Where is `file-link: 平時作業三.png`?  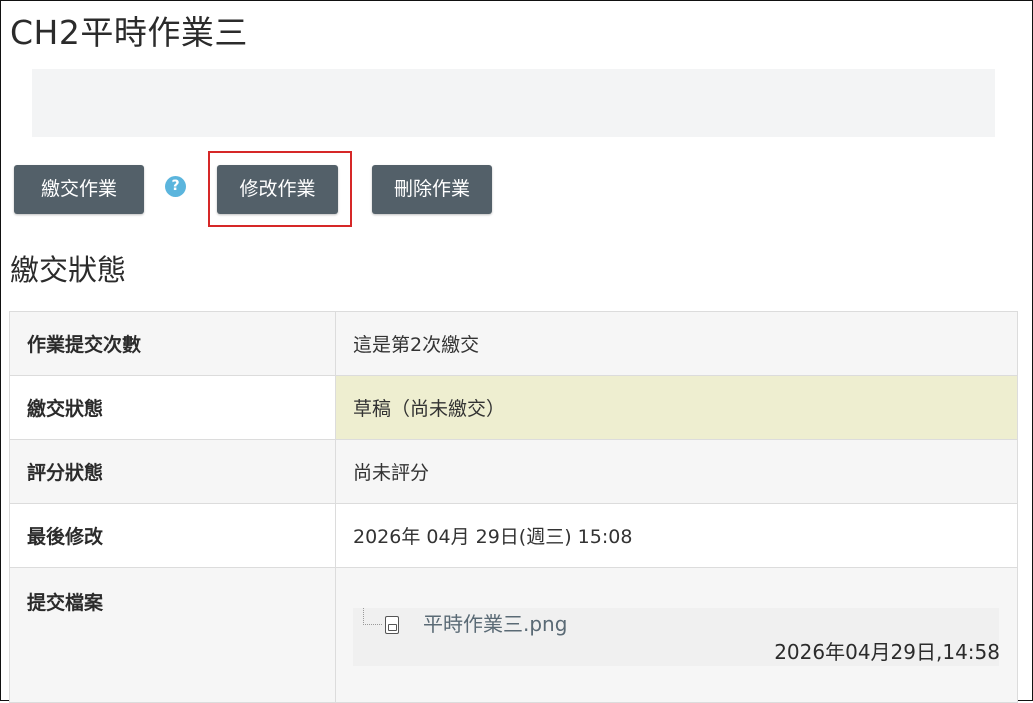 file-link: 平時作業三.png is located at coordinates (495, 624).